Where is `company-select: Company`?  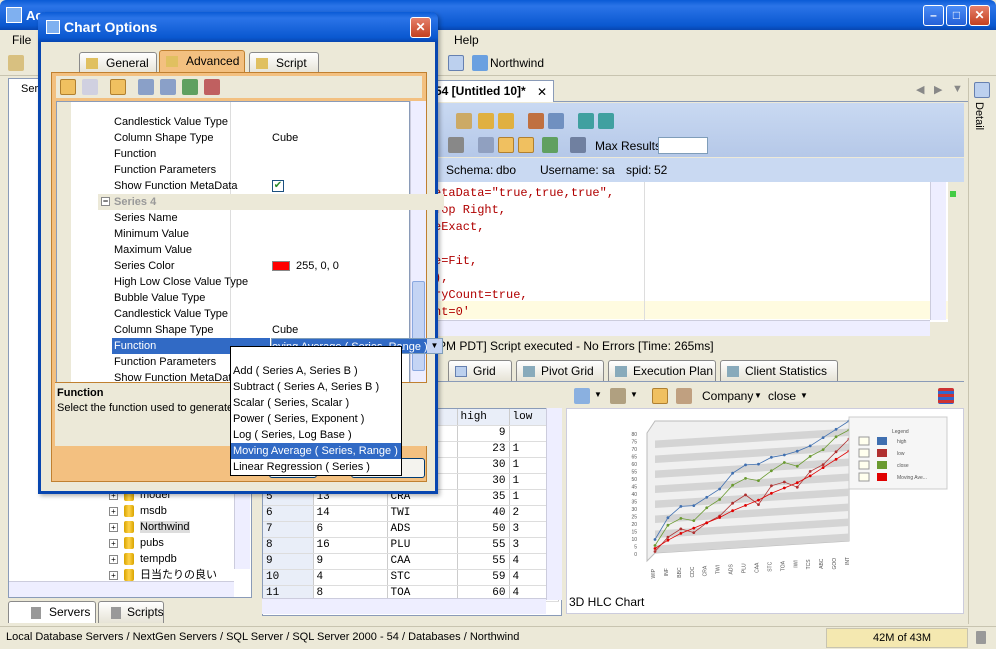
company-select: Company is located at coordinates (727, 396).